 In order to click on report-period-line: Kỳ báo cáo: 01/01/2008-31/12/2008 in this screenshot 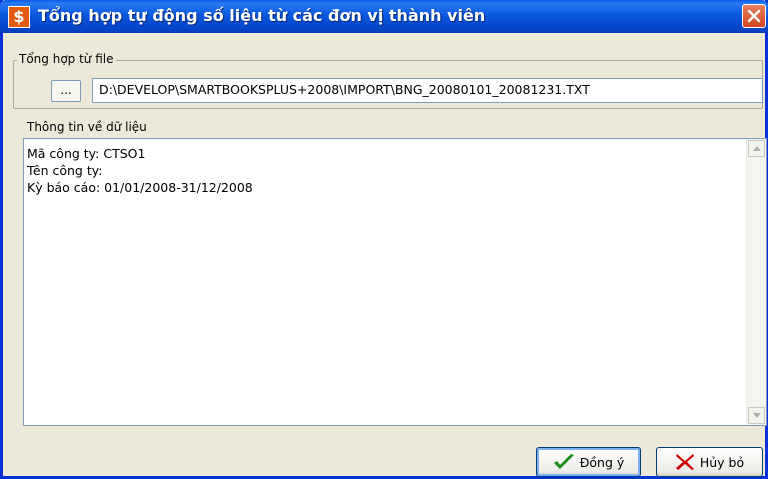, I will do `click(140, 187)`.